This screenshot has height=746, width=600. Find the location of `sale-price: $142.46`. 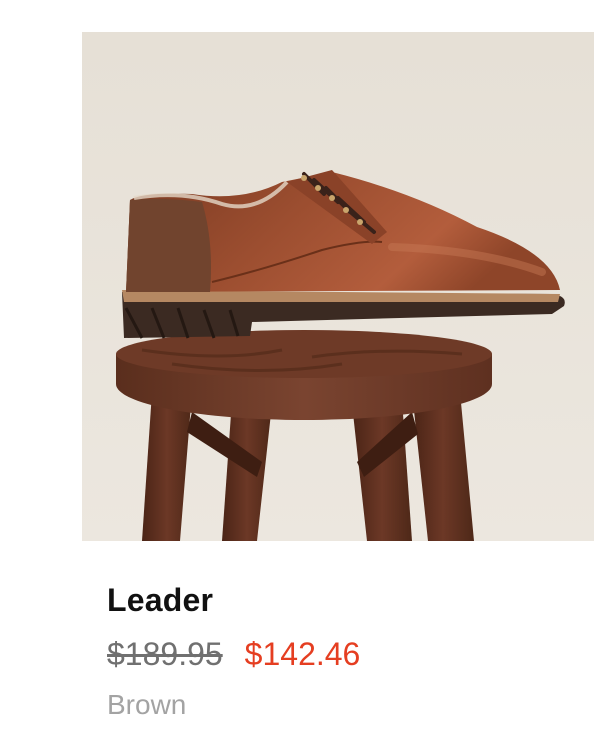

sale-price: $142.46 is located at coordinates (302, 654).